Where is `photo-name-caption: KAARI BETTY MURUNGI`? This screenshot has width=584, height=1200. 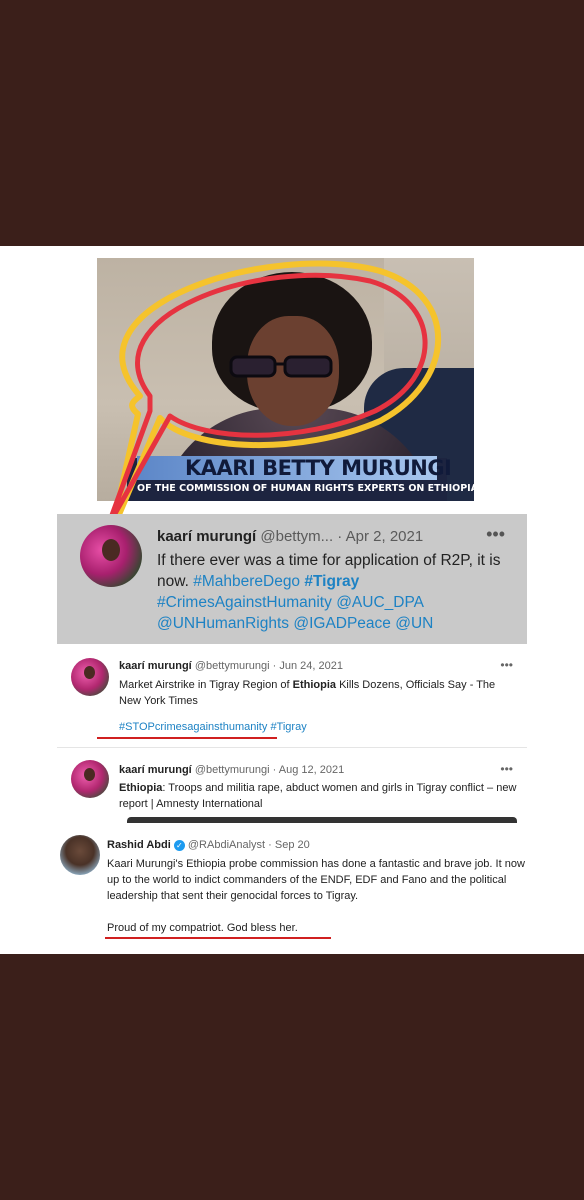
photo-name-caption: KAARI BETTY MURUNGI is located at coordinates (318, 468).